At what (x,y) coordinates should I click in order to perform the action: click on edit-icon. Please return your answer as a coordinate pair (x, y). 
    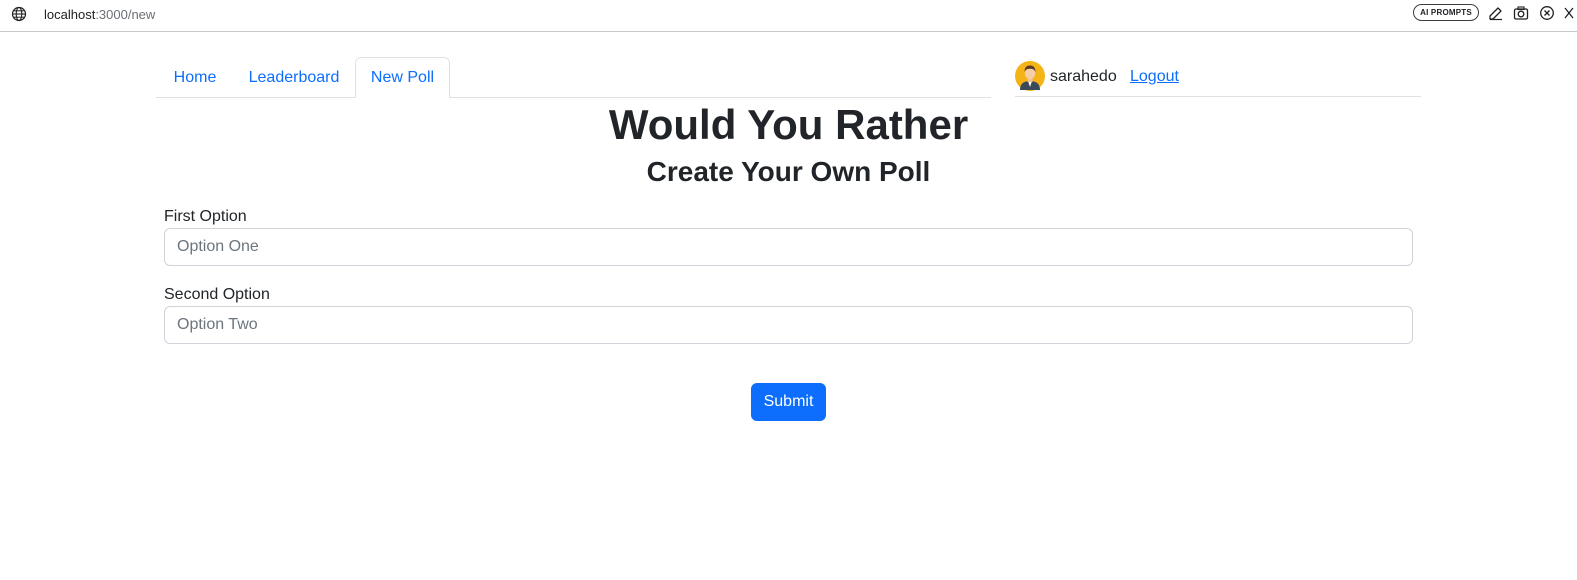
    Looking at the image, I should click on (1496, 13).